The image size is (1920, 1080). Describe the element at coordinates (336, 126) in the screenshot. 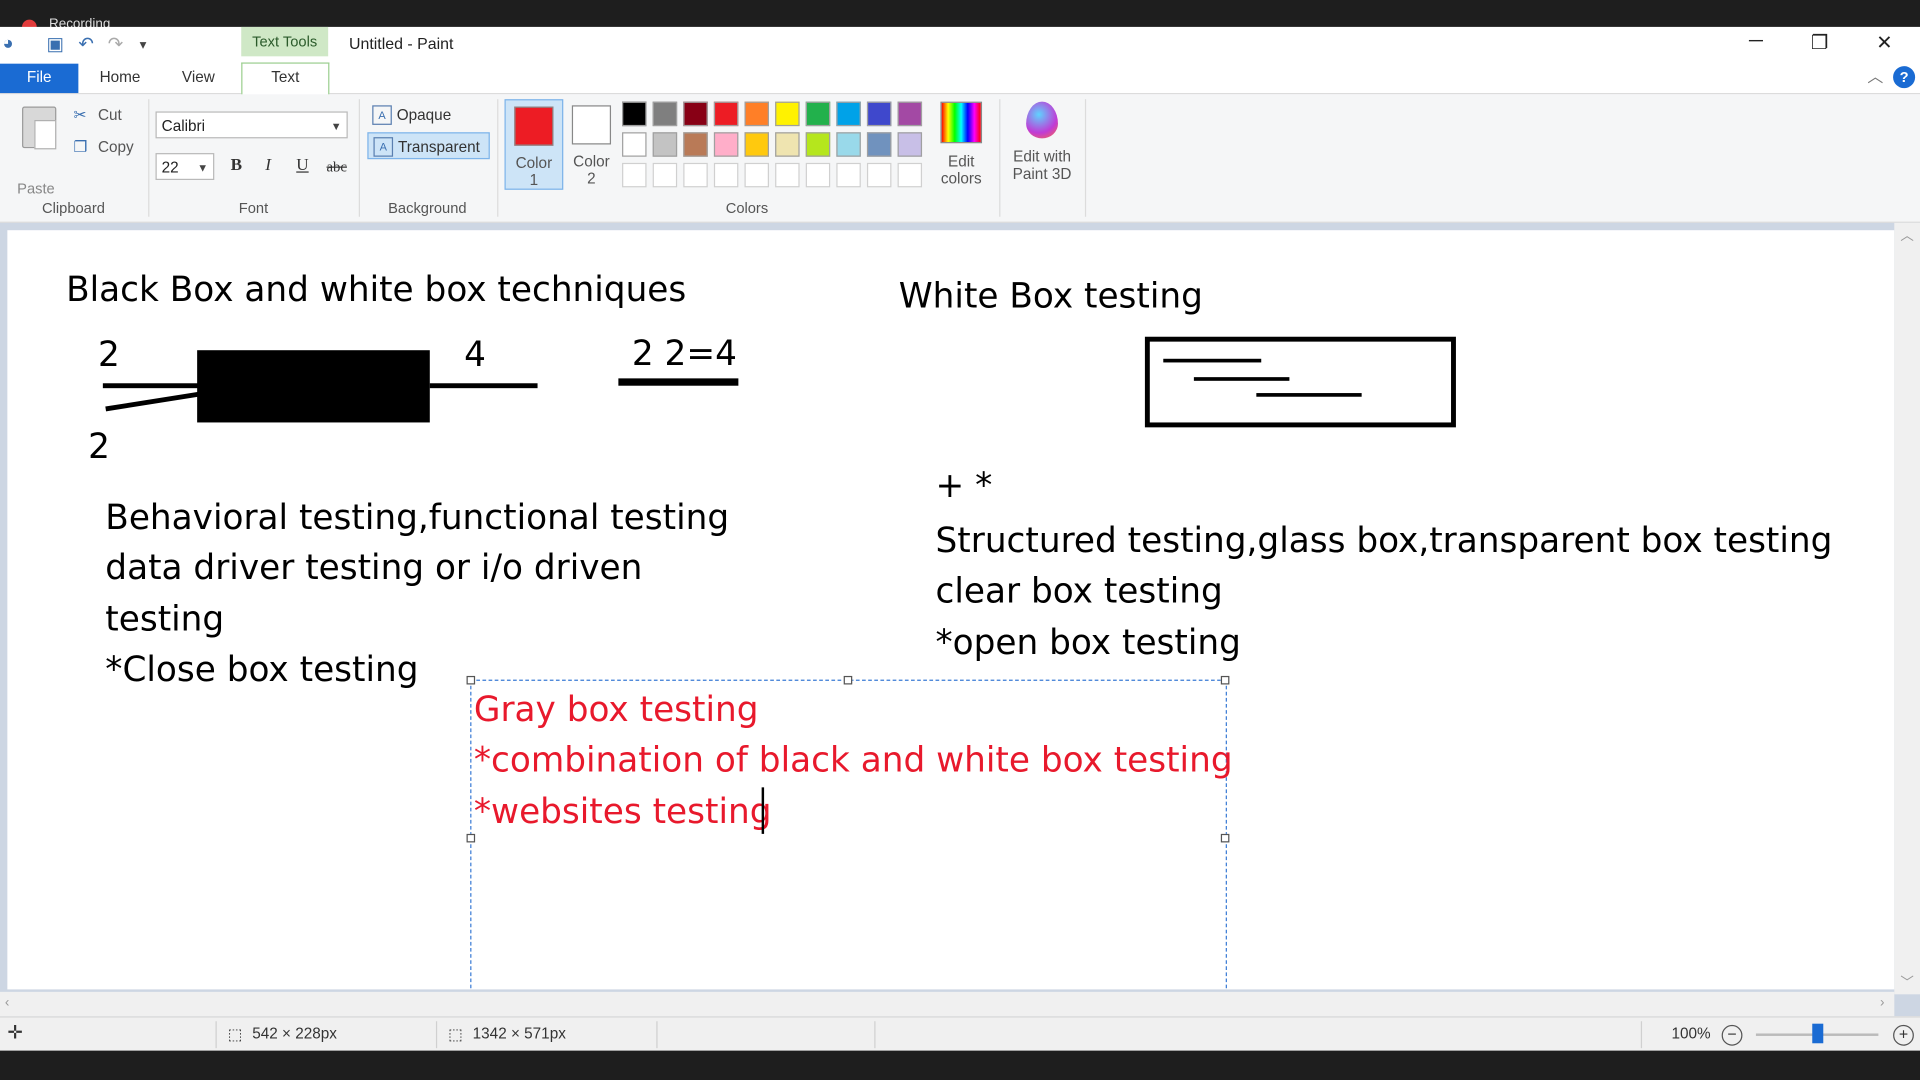

I see `chevron-down-icon: ▼` at that location.